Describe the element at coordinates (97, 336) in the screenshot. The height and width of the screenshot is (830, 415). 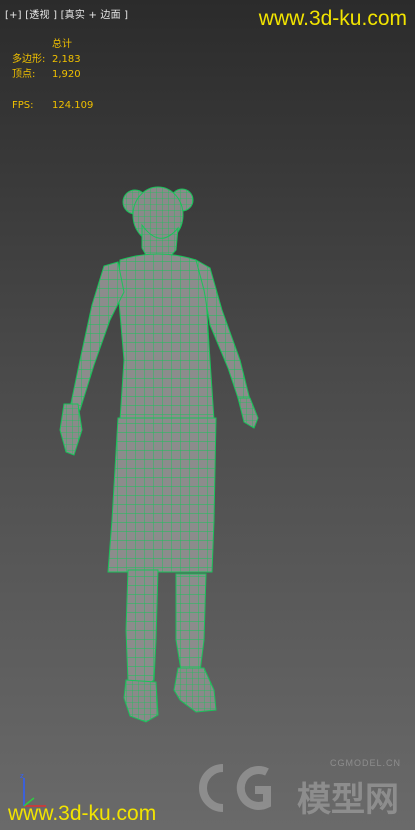
I see `left-arm` at that location.